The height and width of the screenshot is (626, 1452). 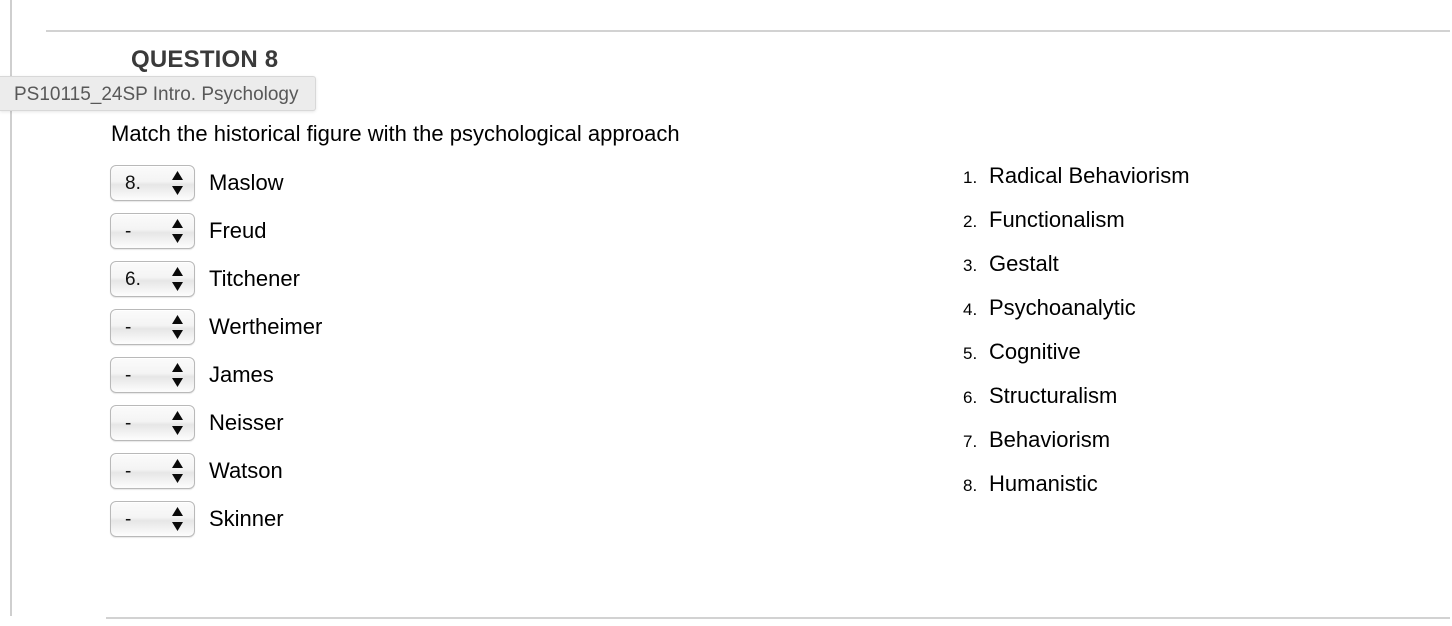 What do you see at coordinates (320, 279) in the screenshot?
I see `match-row: 6. Titchener` at bounding box center [320, 279].